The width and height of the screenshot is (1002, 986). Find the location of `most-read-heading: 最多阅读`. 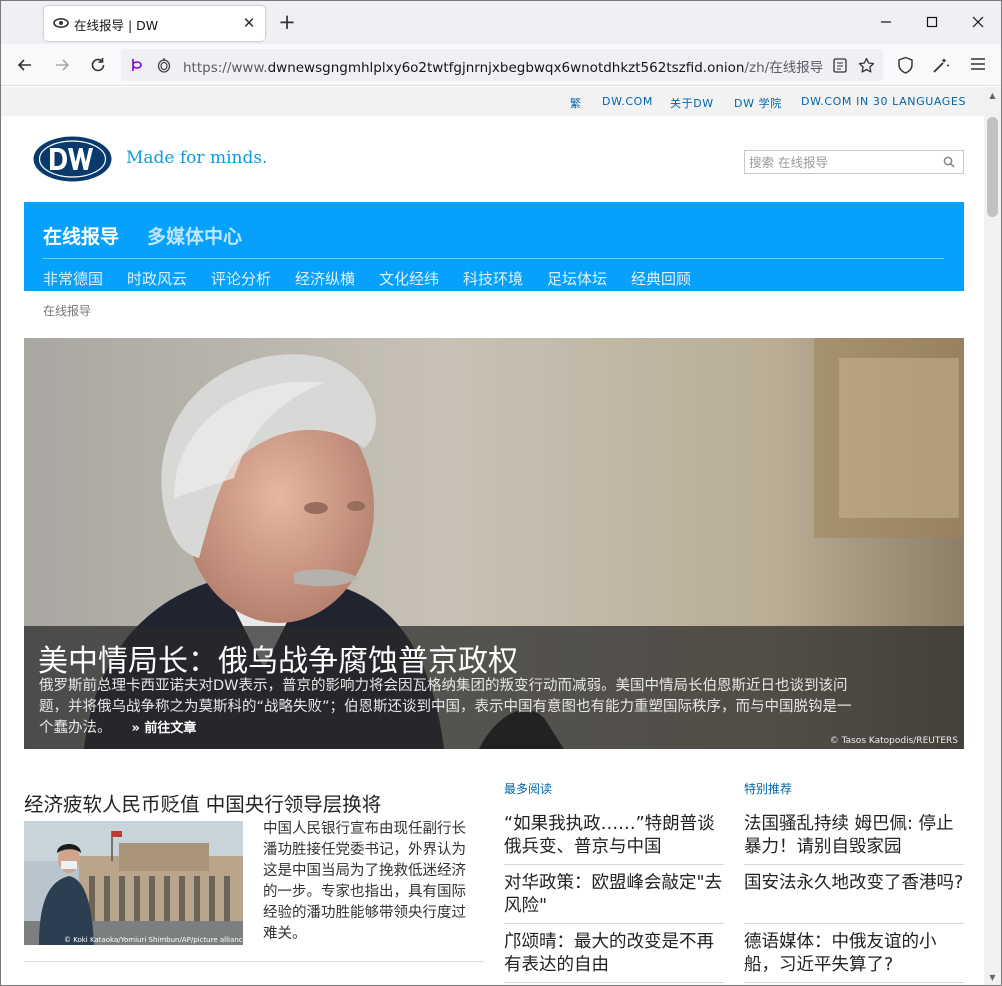

most-read-heading: 最多阅读 is located at coordinates (528, 789).